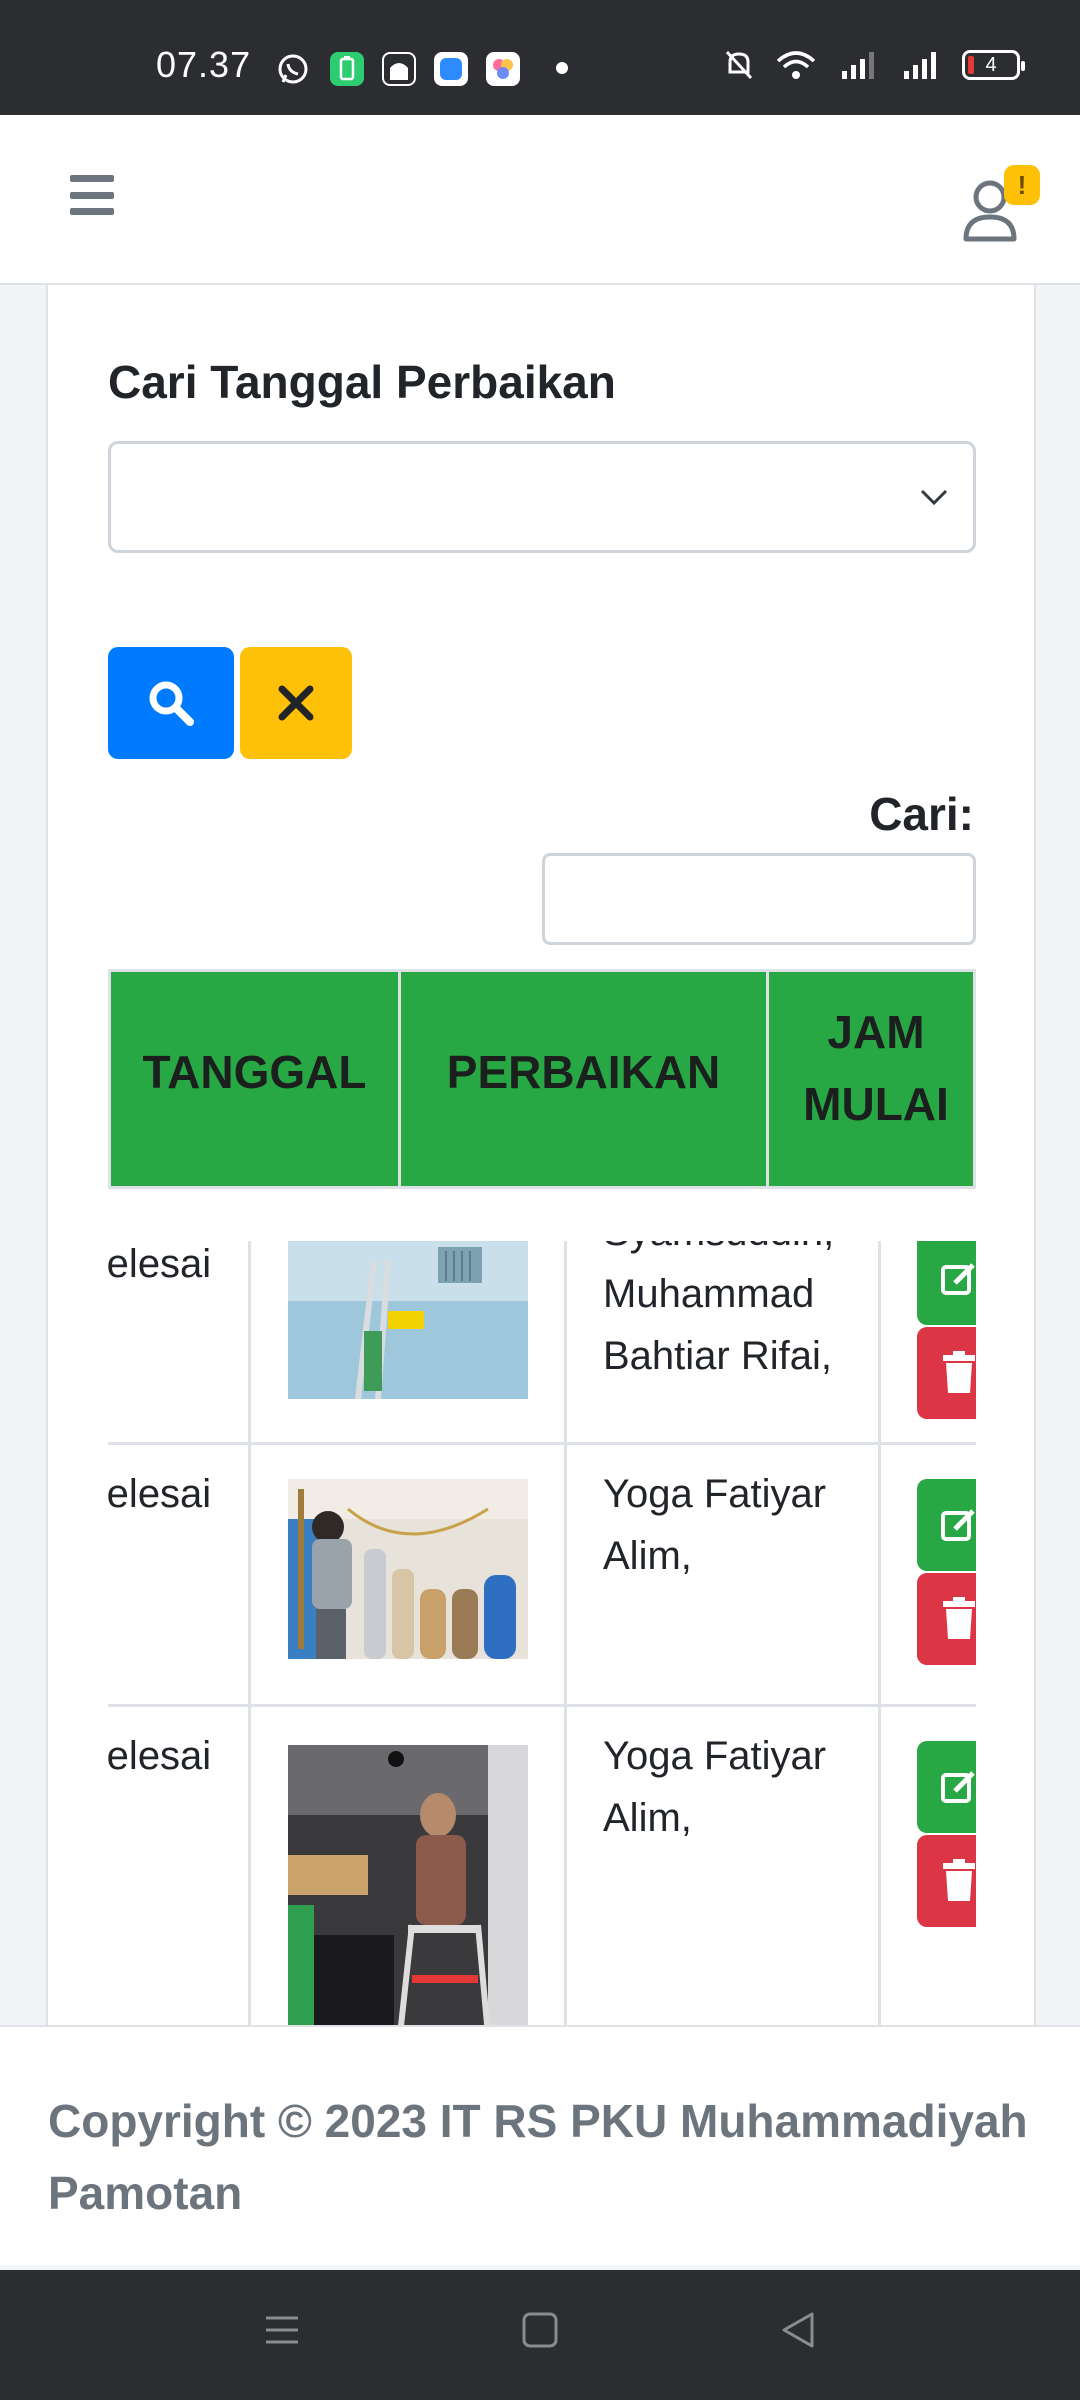 The width and height of the screenshot is (1080, 2400). Describe the element at coordinates (1022, 185) in the screenshot. I see `alert-badge: !` at that location.